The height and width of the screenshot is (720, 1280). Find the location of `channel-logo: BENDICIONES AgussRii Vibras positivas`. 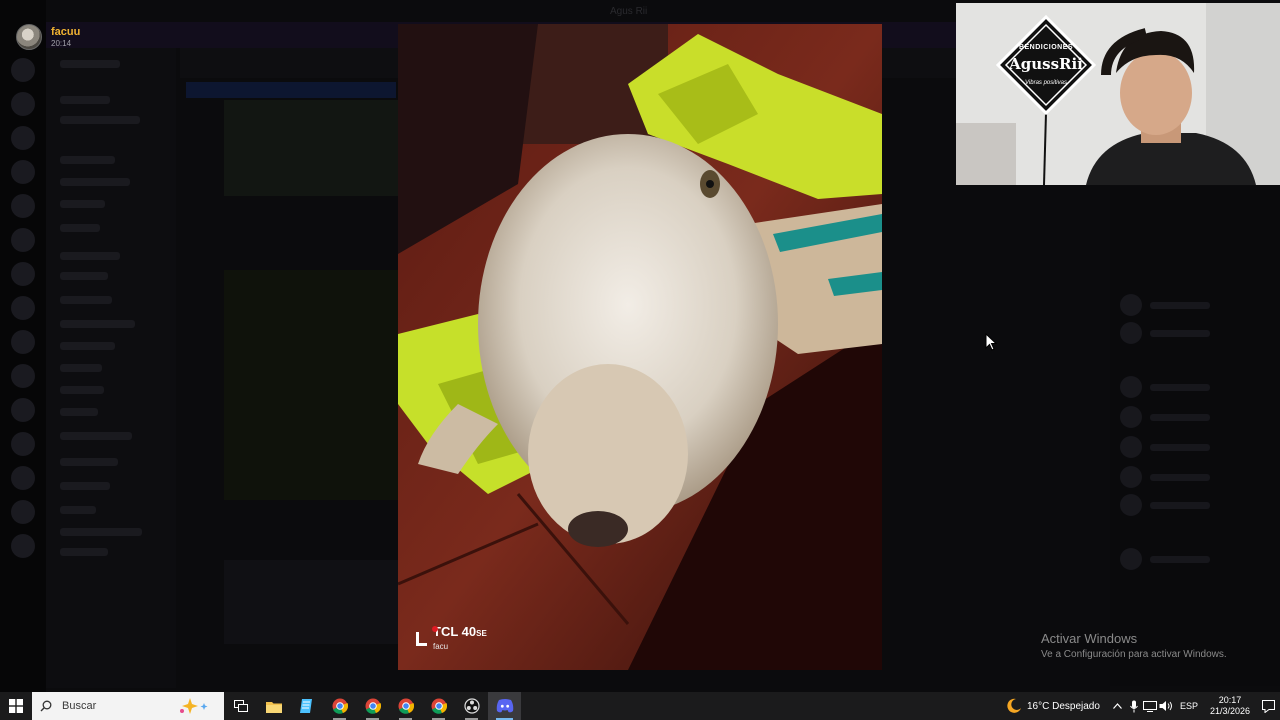

channel-logo: BENDICIONES AgussRii Vibras positivas is located at coordinates (1046, 65).